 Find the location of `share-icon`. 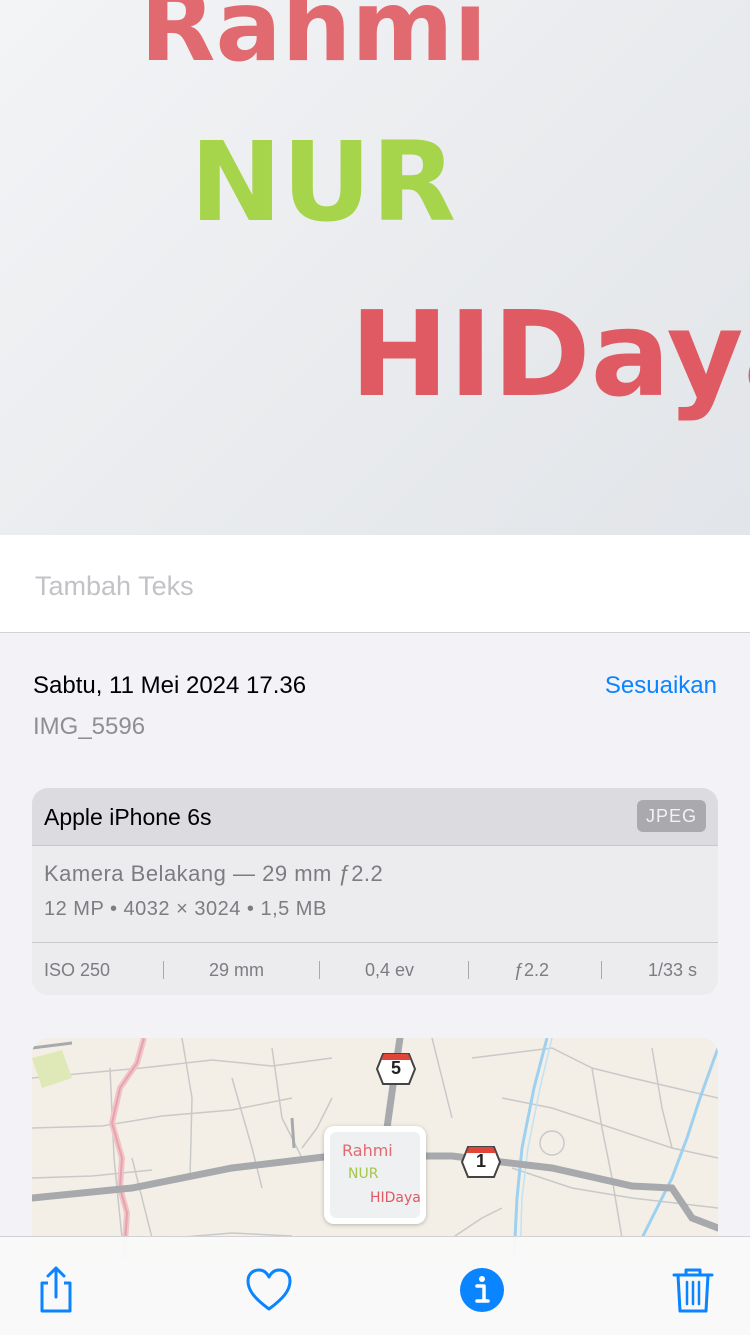

share-icon is located at coordinates (56, 1289).